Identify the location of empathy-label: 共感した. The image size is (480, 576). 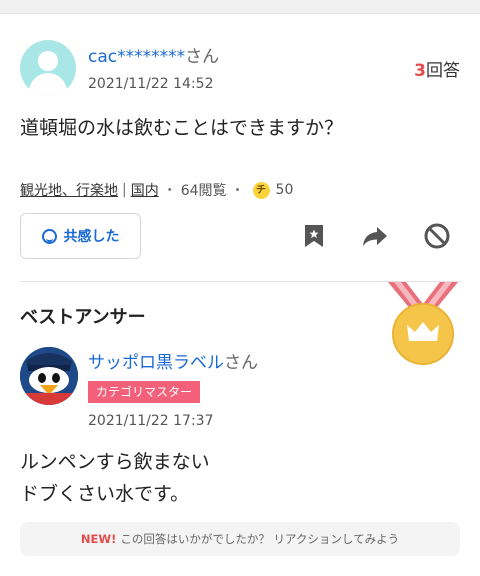
(91, 237).